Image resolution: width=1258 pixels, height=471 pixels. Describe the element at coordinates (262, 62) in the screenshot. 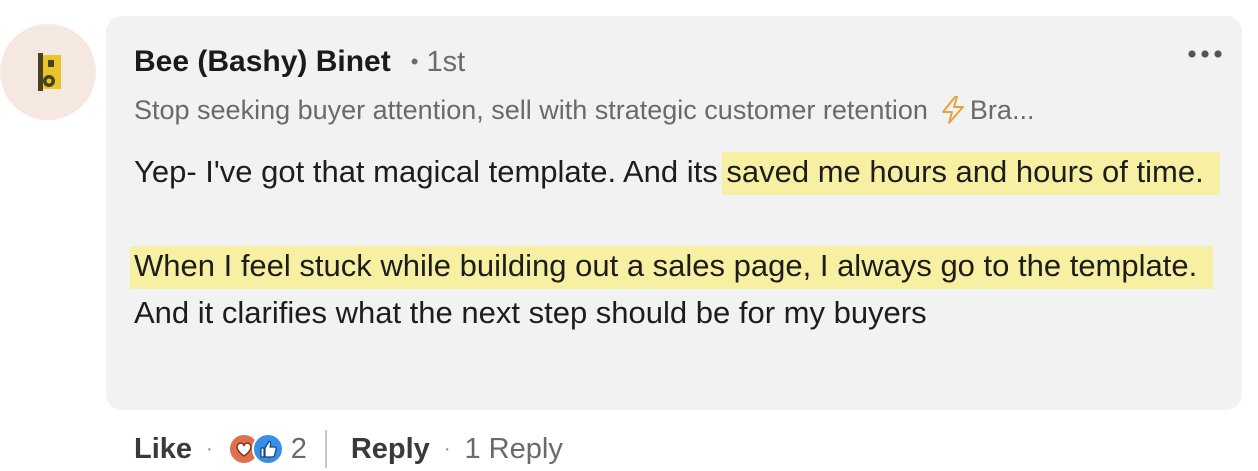

I see `author-name: Bee (Bashy) Binet` at that location.